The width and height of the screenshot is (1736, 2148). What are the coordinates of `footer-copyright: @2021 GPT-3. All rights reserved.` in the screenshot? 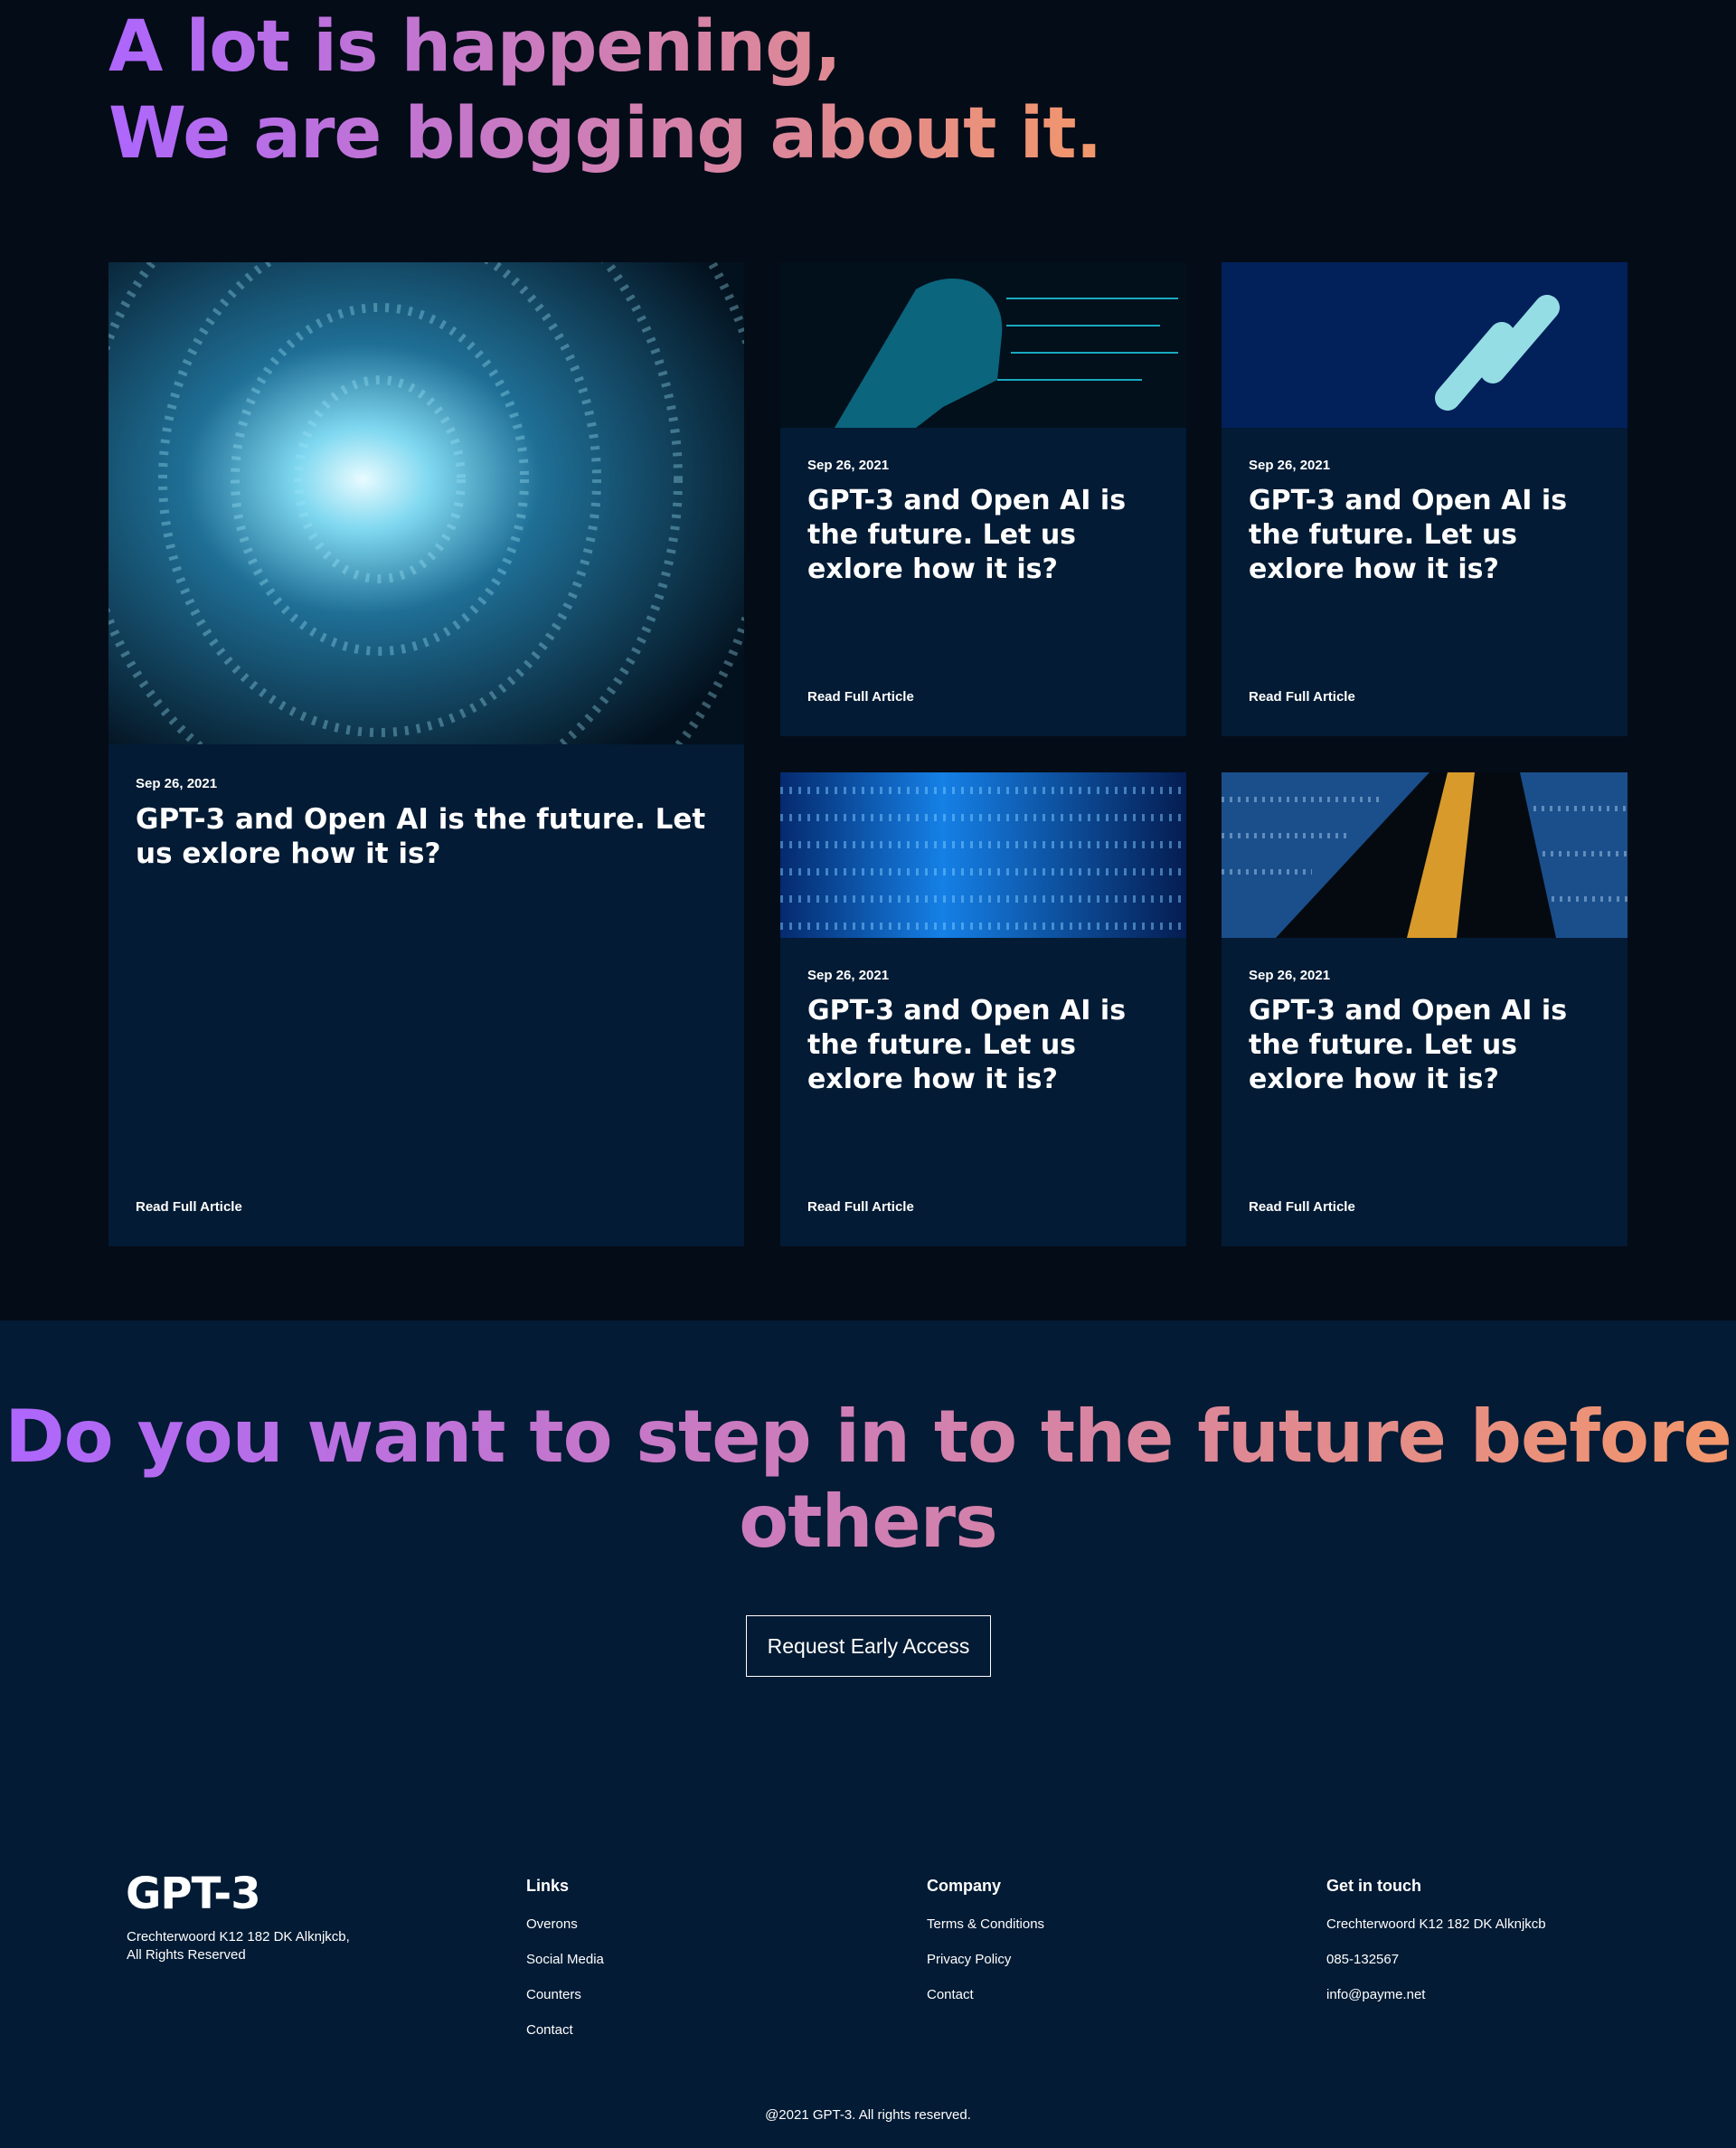 It's located at (868, 2115).